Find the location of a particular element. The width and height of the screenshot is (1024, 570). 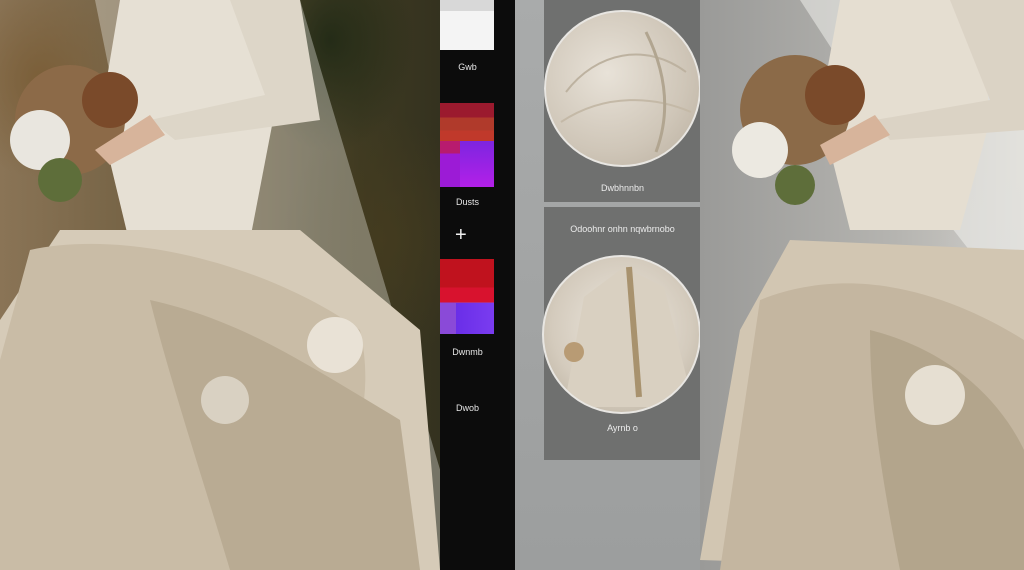

color-swatch-white is located at coordinates (467, 25).